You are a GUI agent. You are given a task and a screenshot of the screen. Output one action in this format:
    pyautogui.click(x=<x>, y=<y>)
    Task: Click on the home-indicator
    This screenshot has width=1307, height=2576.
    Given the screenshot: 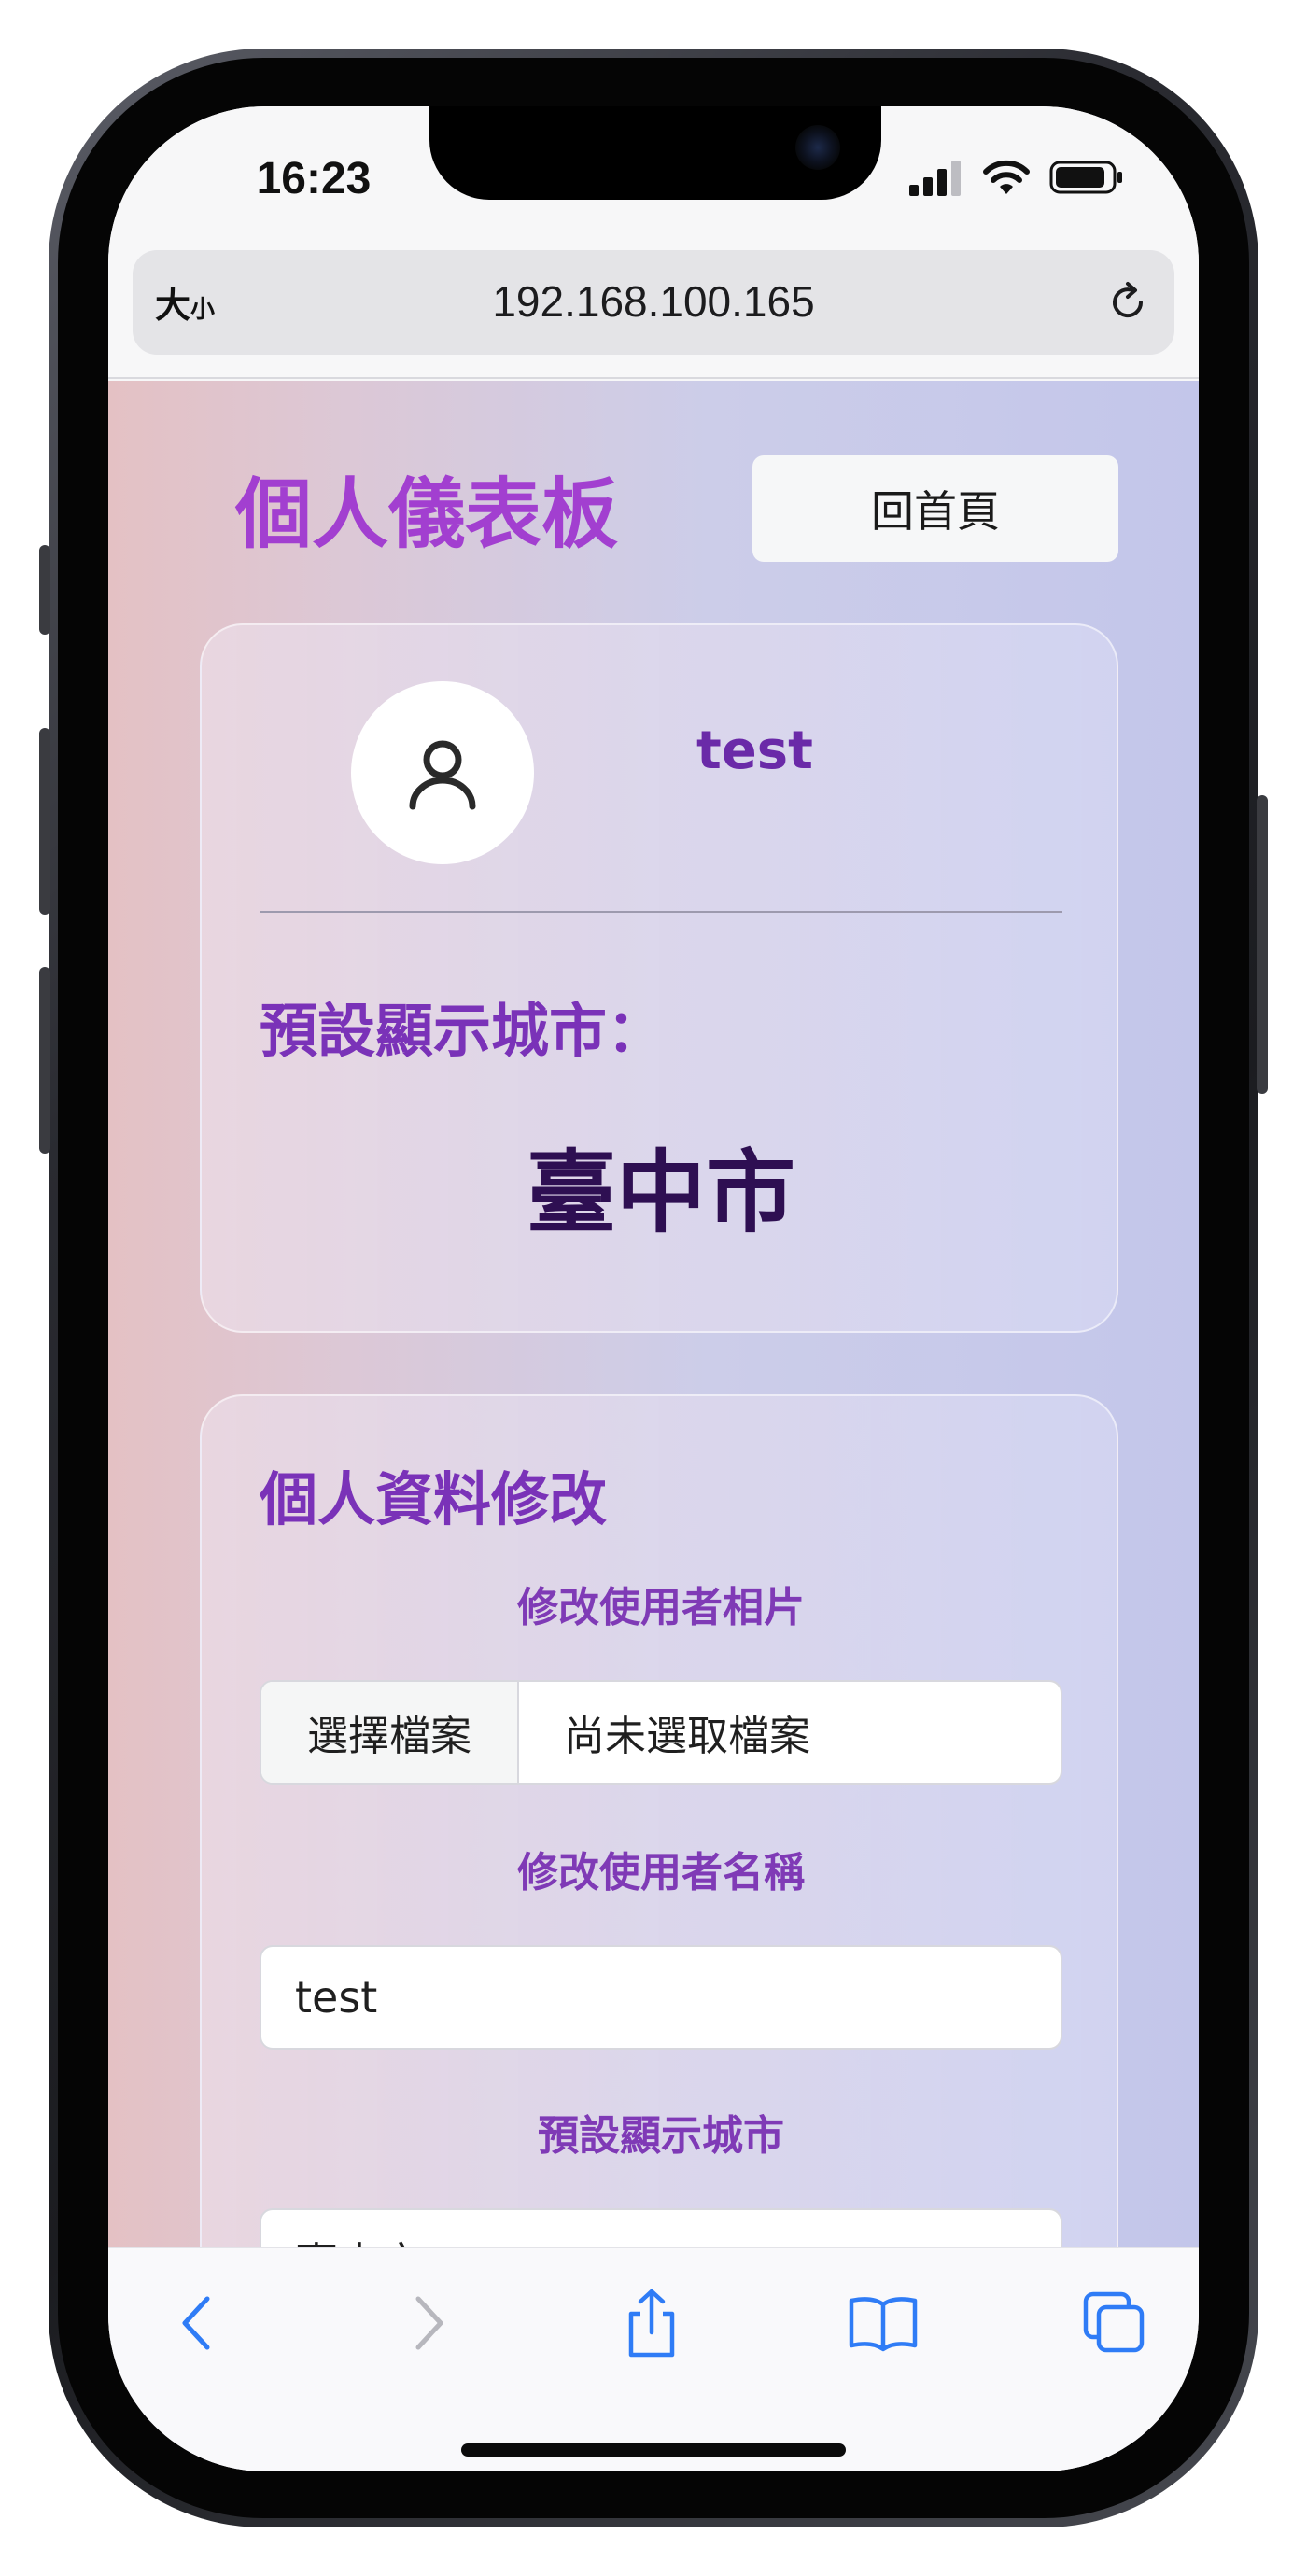 What is the action you would take?
    pyautogui.click(x=654, y=2450)
    